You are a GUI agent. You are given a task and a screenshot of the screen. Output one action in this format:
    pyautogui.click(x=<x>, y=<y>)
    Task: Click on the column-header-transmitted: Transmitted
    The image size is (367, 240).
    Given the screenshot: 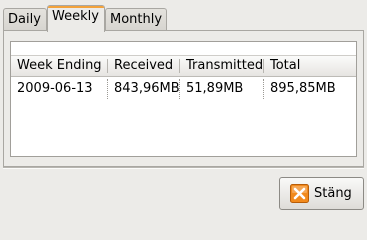 What is the action you would take?
    pyautogui.click(x=222, y=66)
    